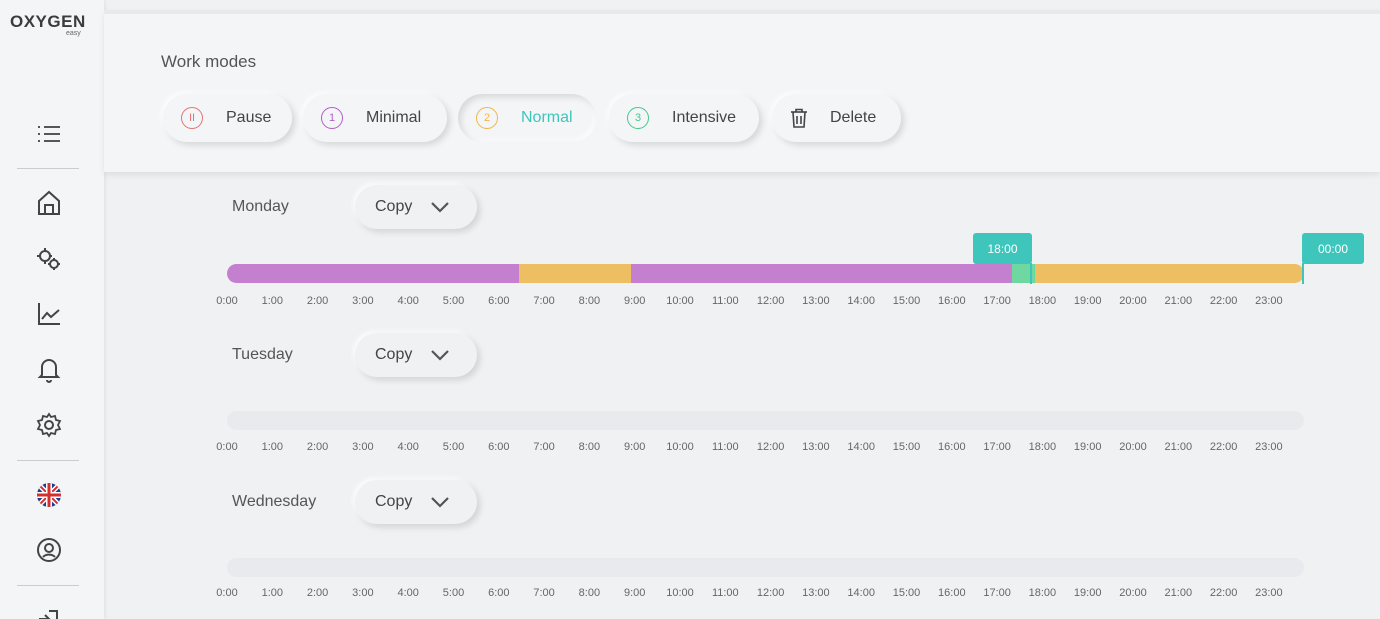  I want to click on intensive-mode-button: 3 Intensive, so click(684, 118).